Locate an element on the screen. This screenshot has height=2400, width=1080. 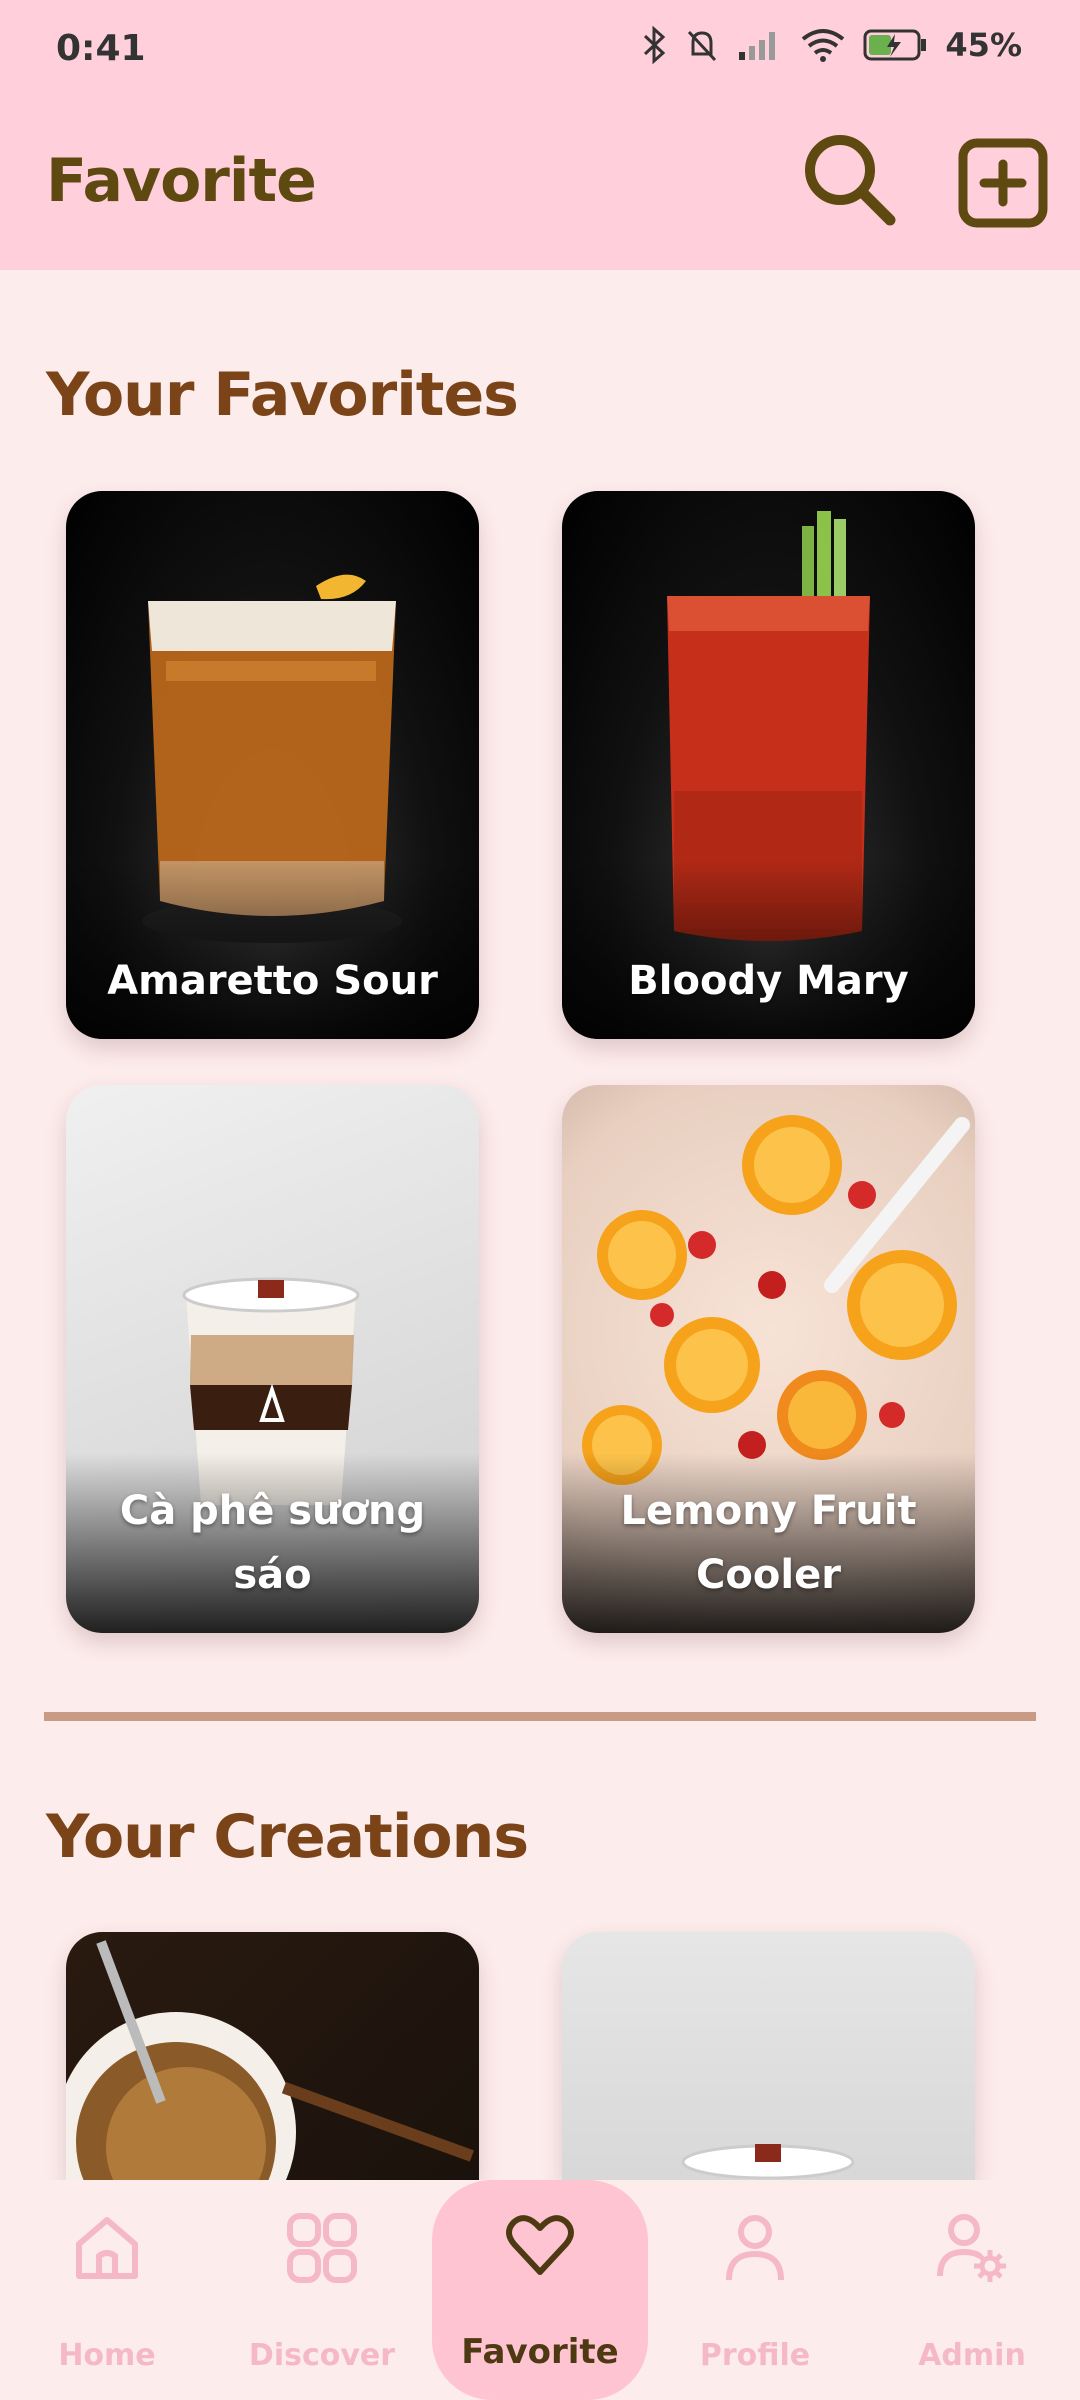
card-label: Cà phê sương sáo is located at coordinates (272, 1543).